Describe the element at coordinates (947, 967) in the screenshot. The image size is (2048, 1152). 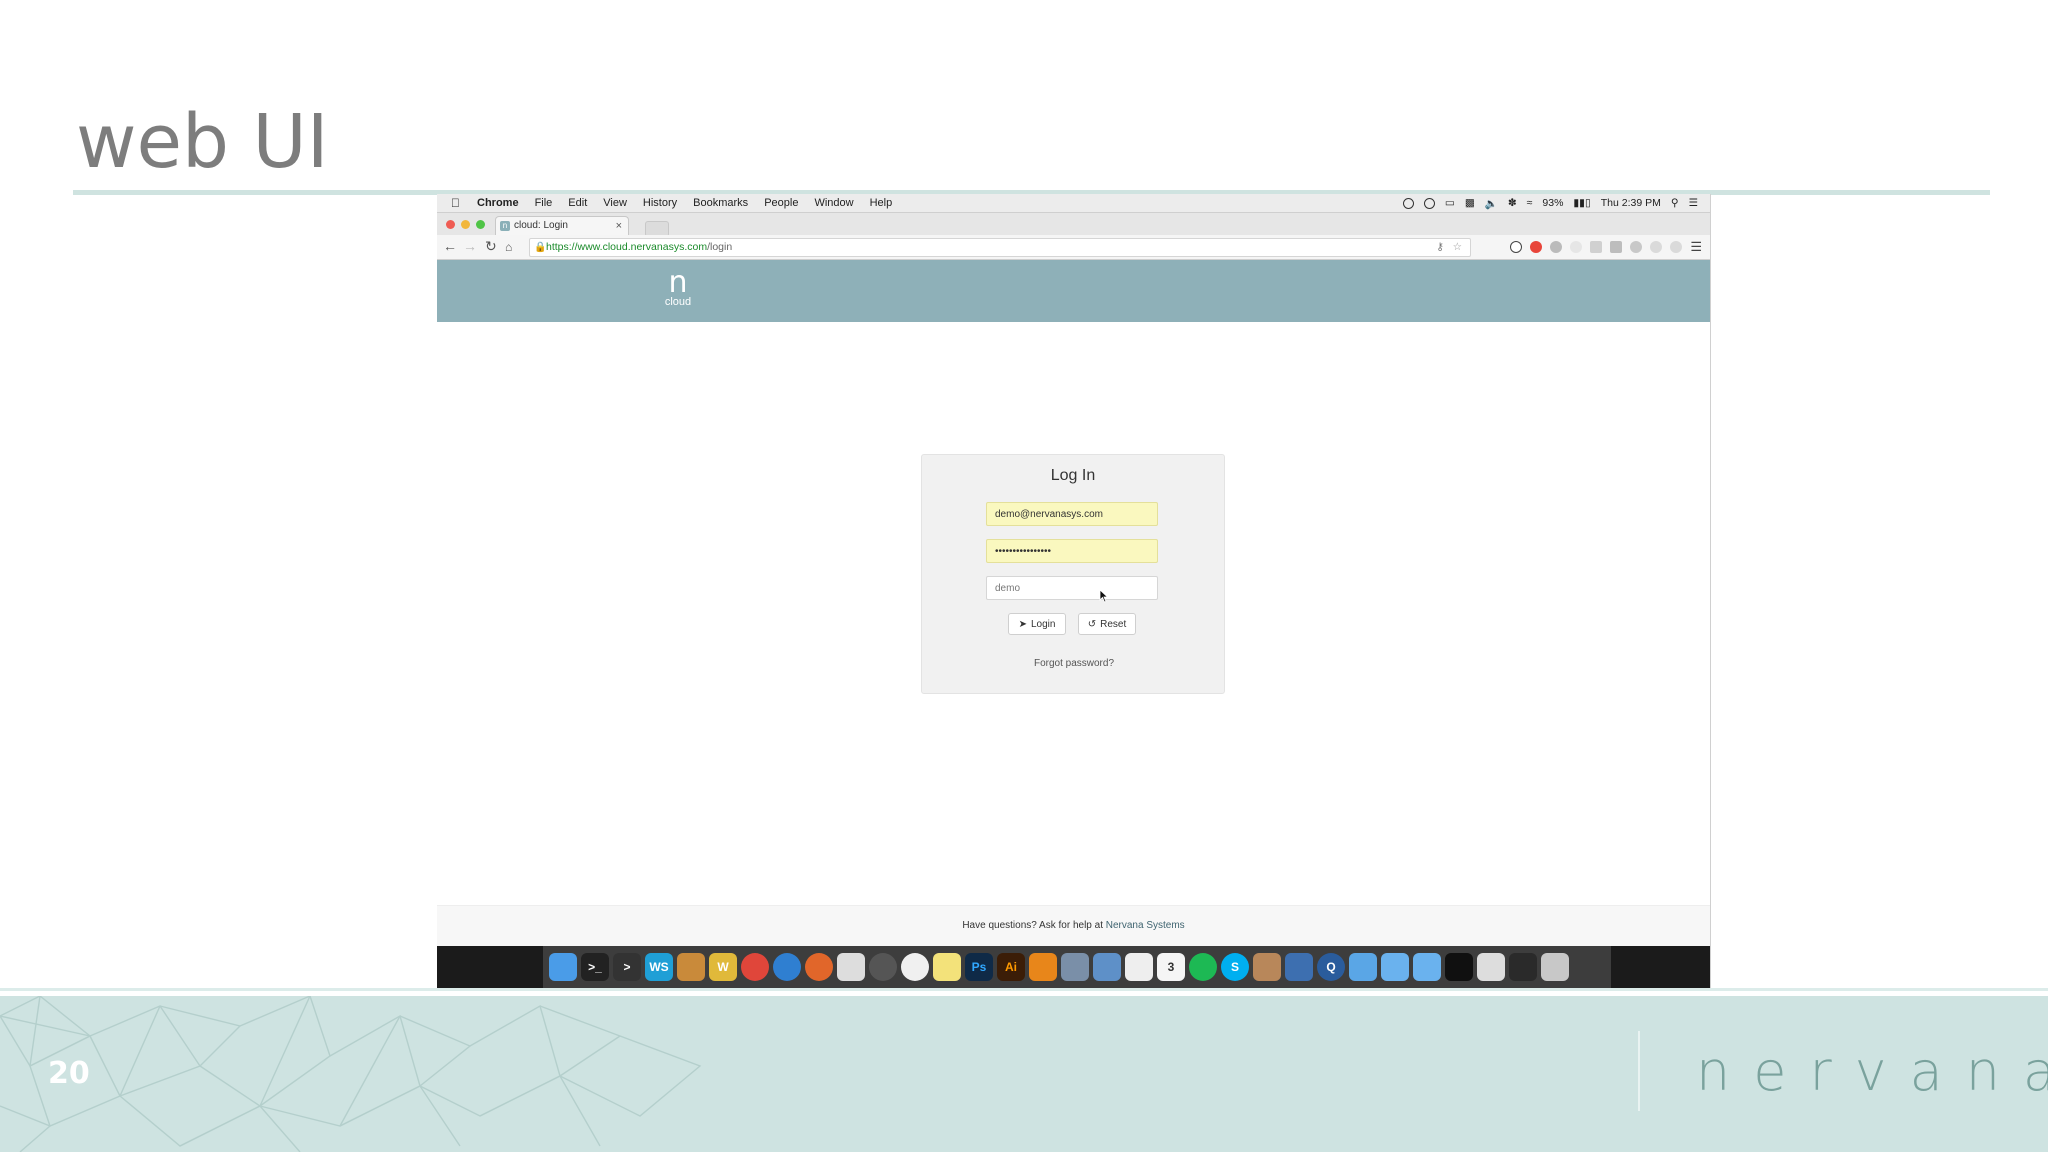
I see `notes-icon` at that location.